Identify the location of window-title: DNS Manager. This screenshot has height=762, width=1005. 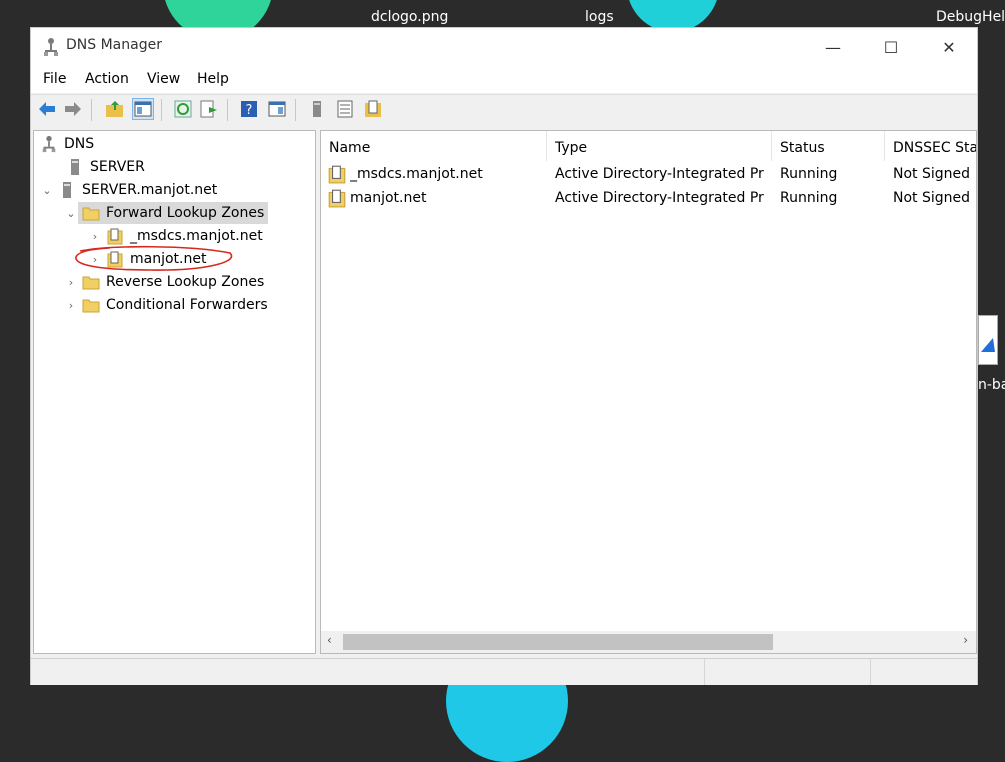
(114, 45).